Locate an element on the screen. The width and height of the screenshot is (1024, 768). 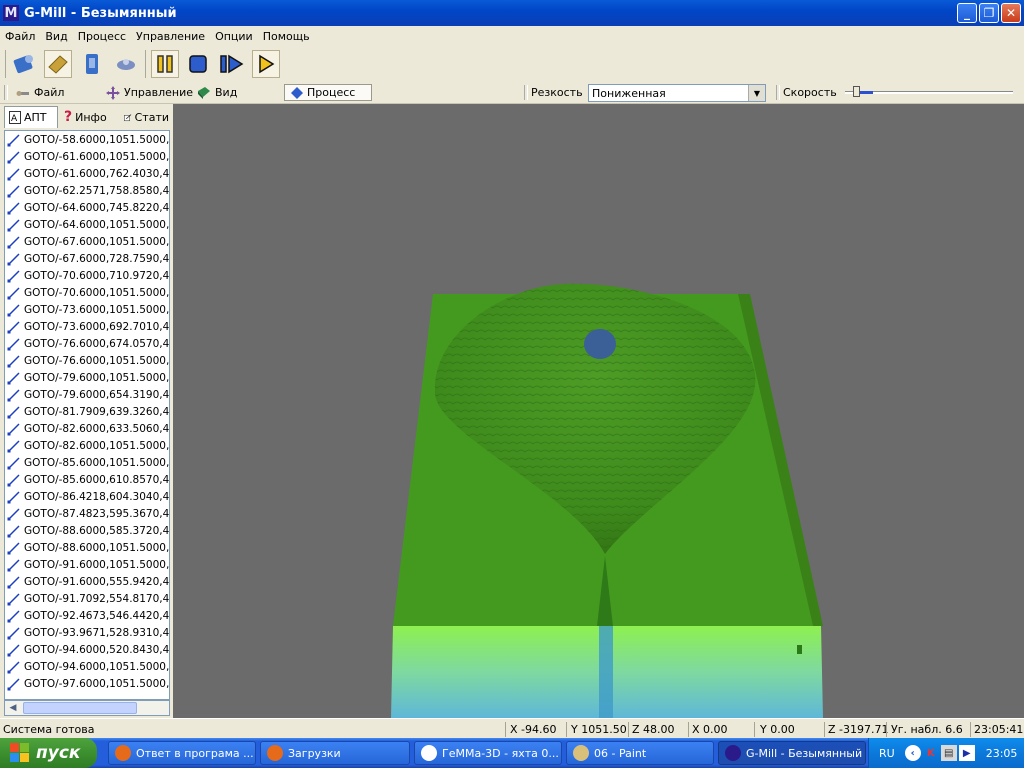
tray-media-icon: ▶ is located at coordinates (966, 753).